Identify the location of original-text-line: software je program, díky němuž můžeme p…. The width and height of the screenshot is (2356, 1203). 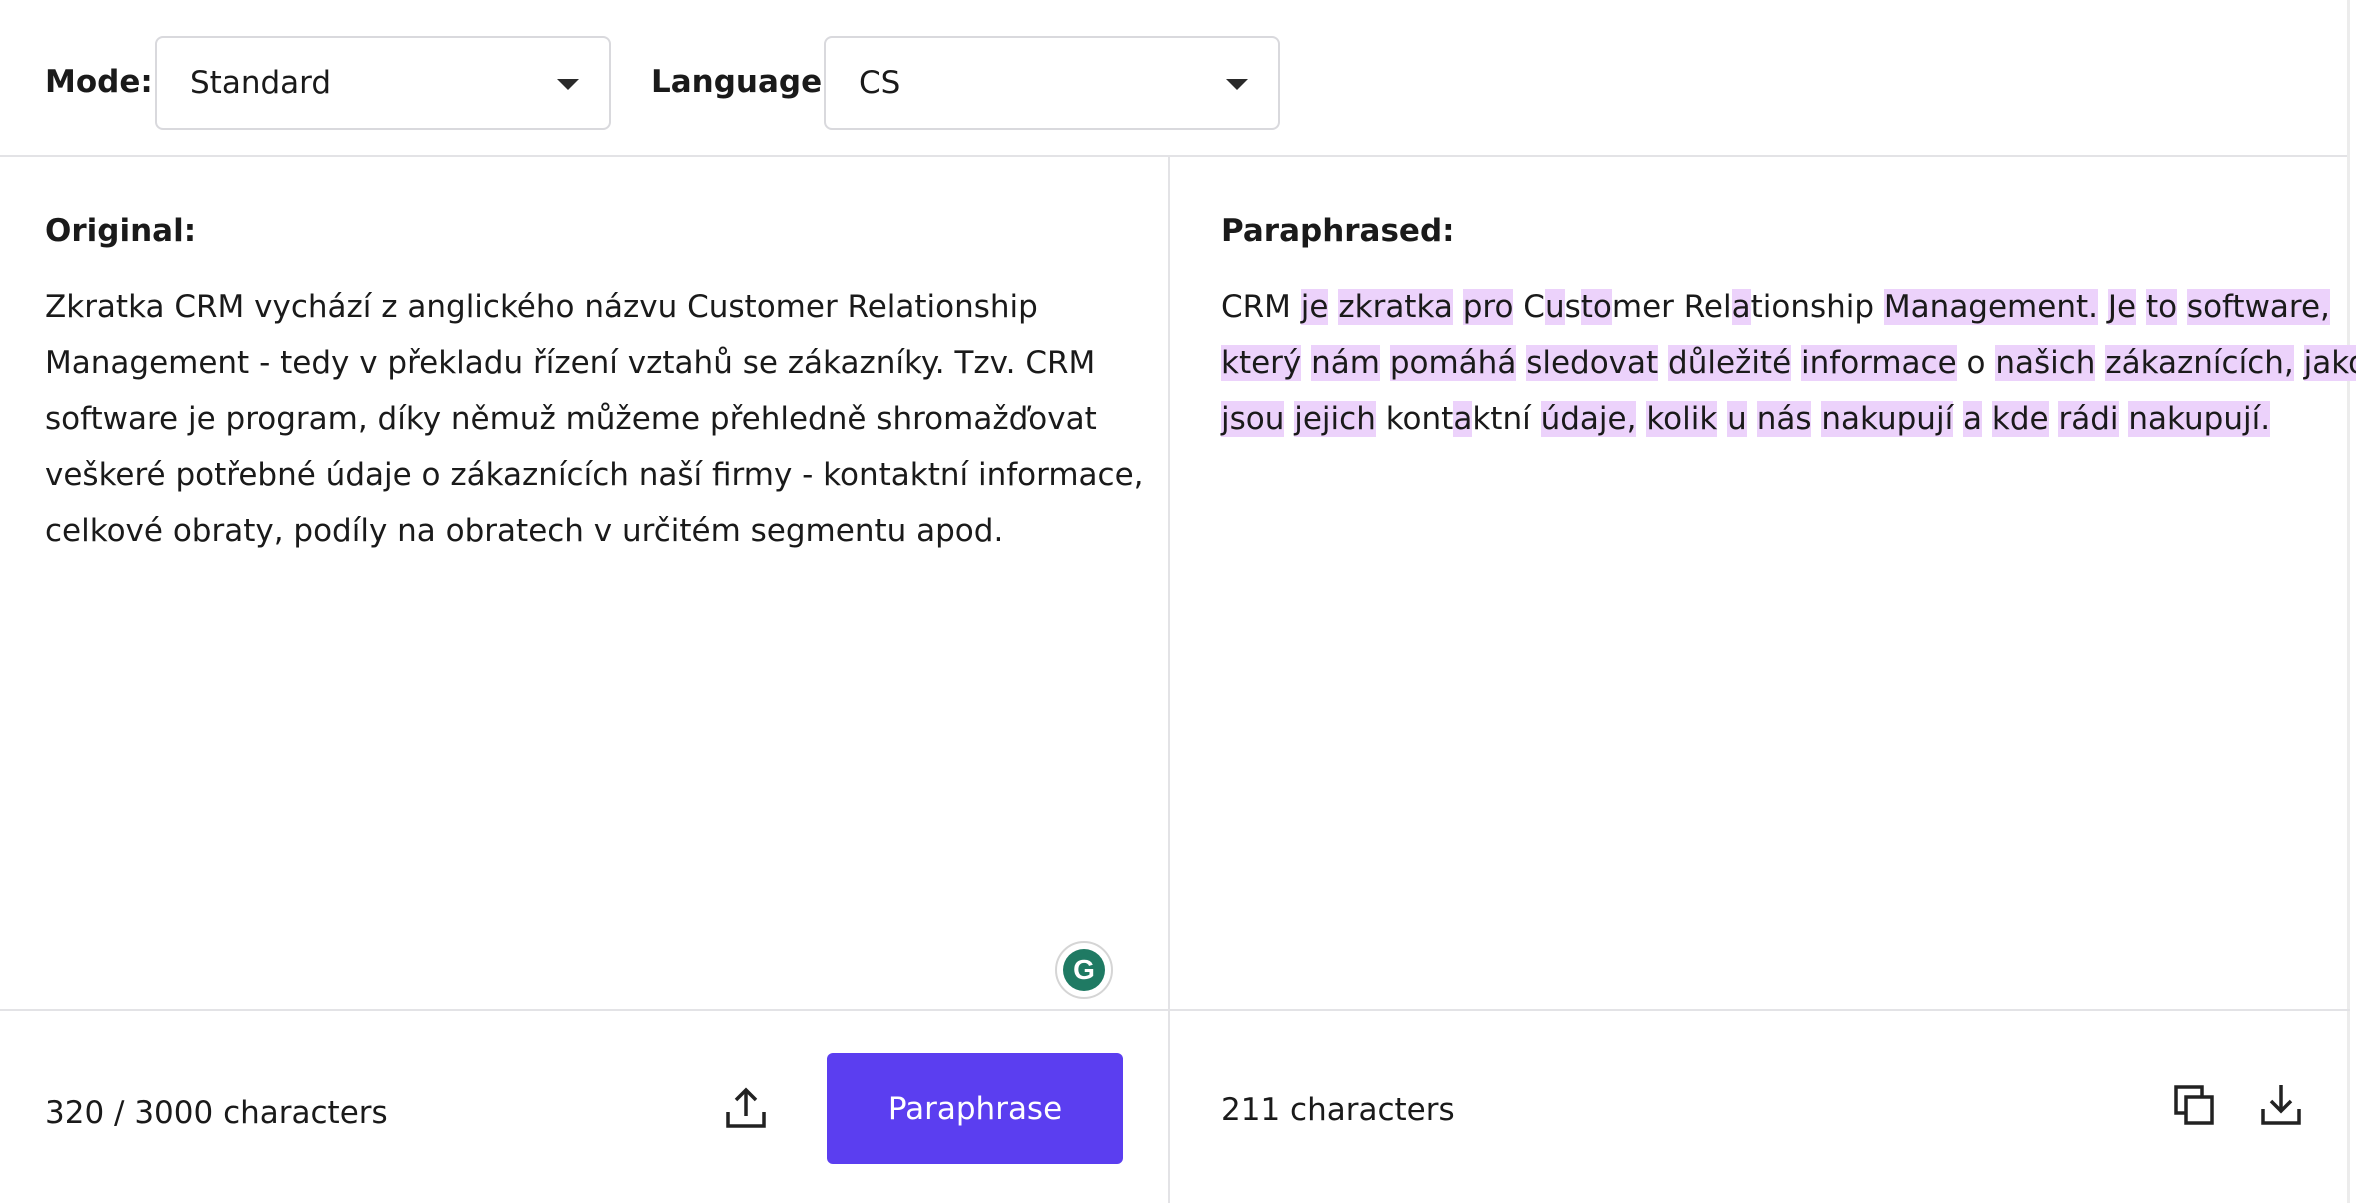
(571, 419).